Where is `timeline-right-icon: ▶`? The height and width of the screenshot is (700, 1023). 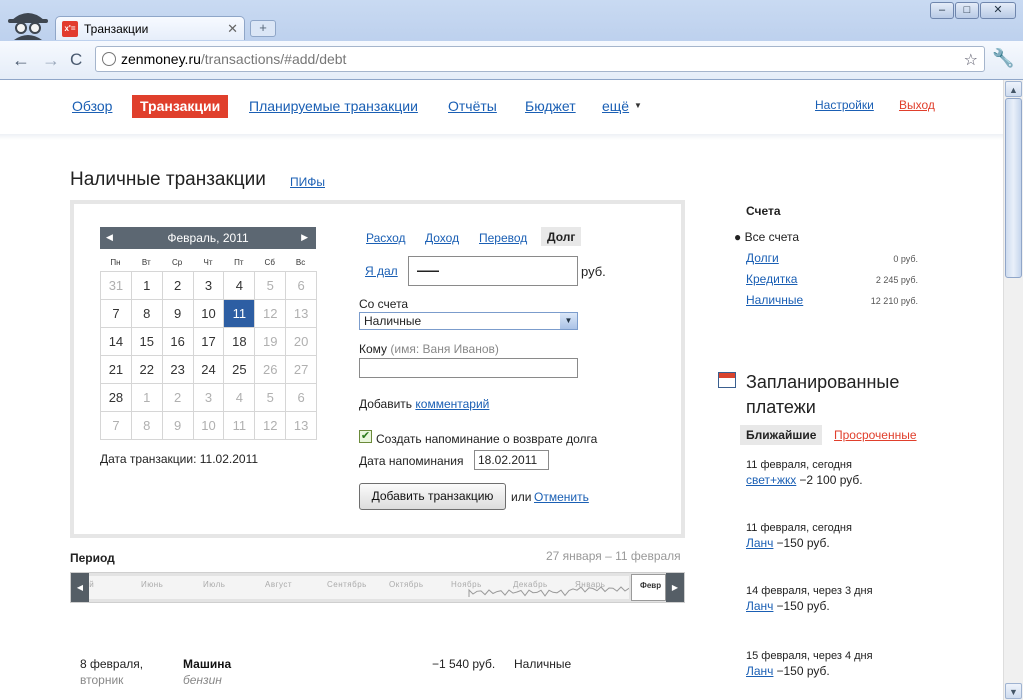
timeline-right-icon: ▶ is located at coordinates (675, 587).